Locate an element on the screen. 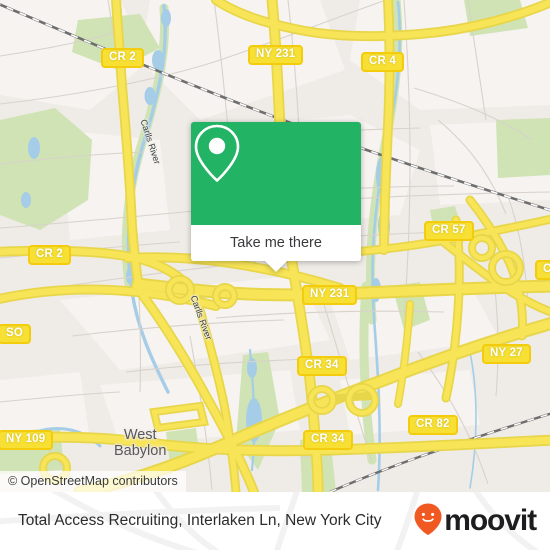 This screenshot has height=550, width=550. popup-image-area is located at coordinates (276, 173).